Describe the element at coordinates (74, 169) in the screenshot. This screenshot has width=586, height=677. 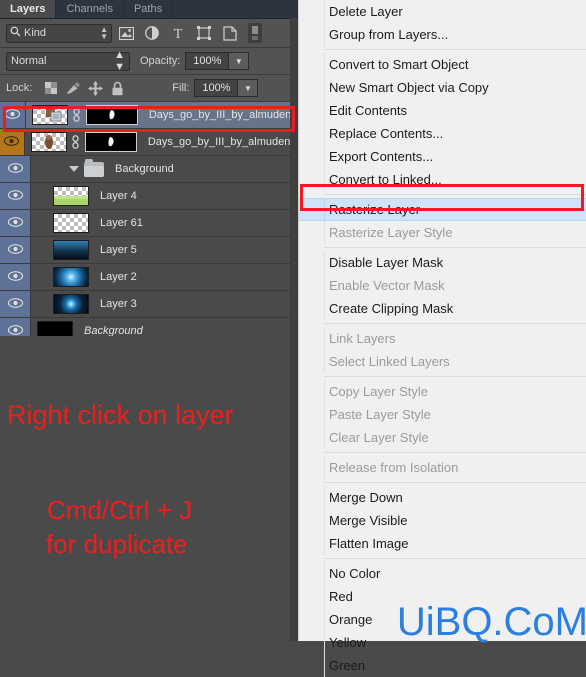
I see `chevron-down-icon` at that location.